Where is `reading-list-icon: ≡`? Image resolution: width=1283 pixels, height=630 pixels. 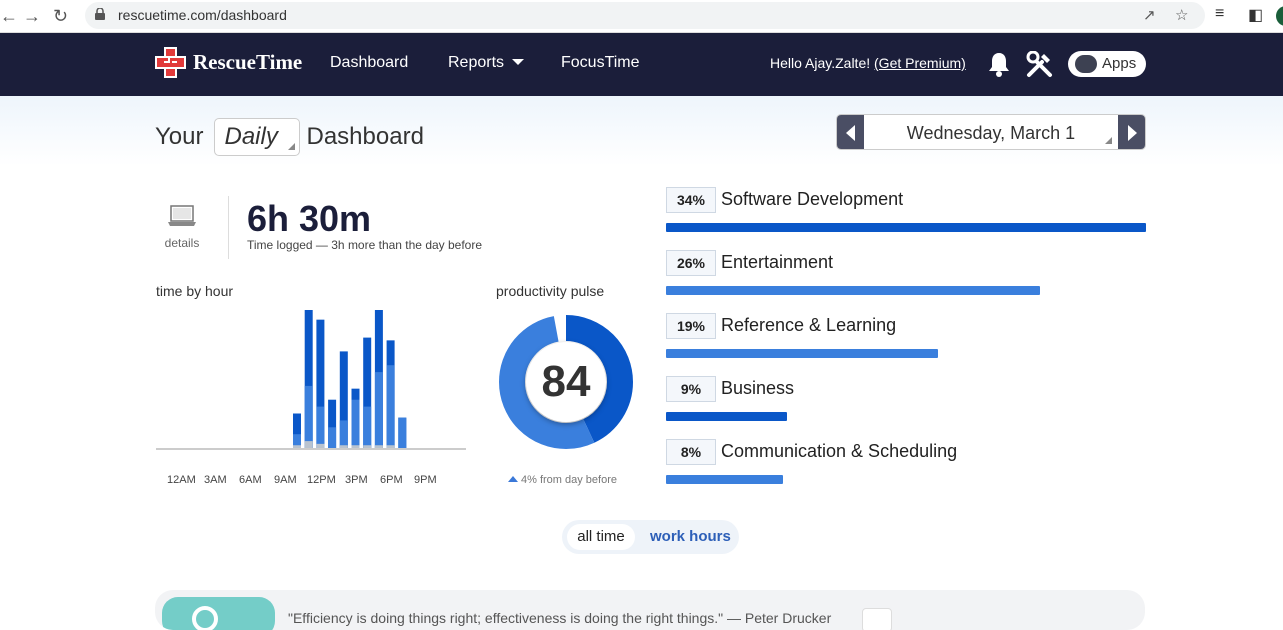 reading-list-icon: ≡ is located at coordinates (1219, 14).